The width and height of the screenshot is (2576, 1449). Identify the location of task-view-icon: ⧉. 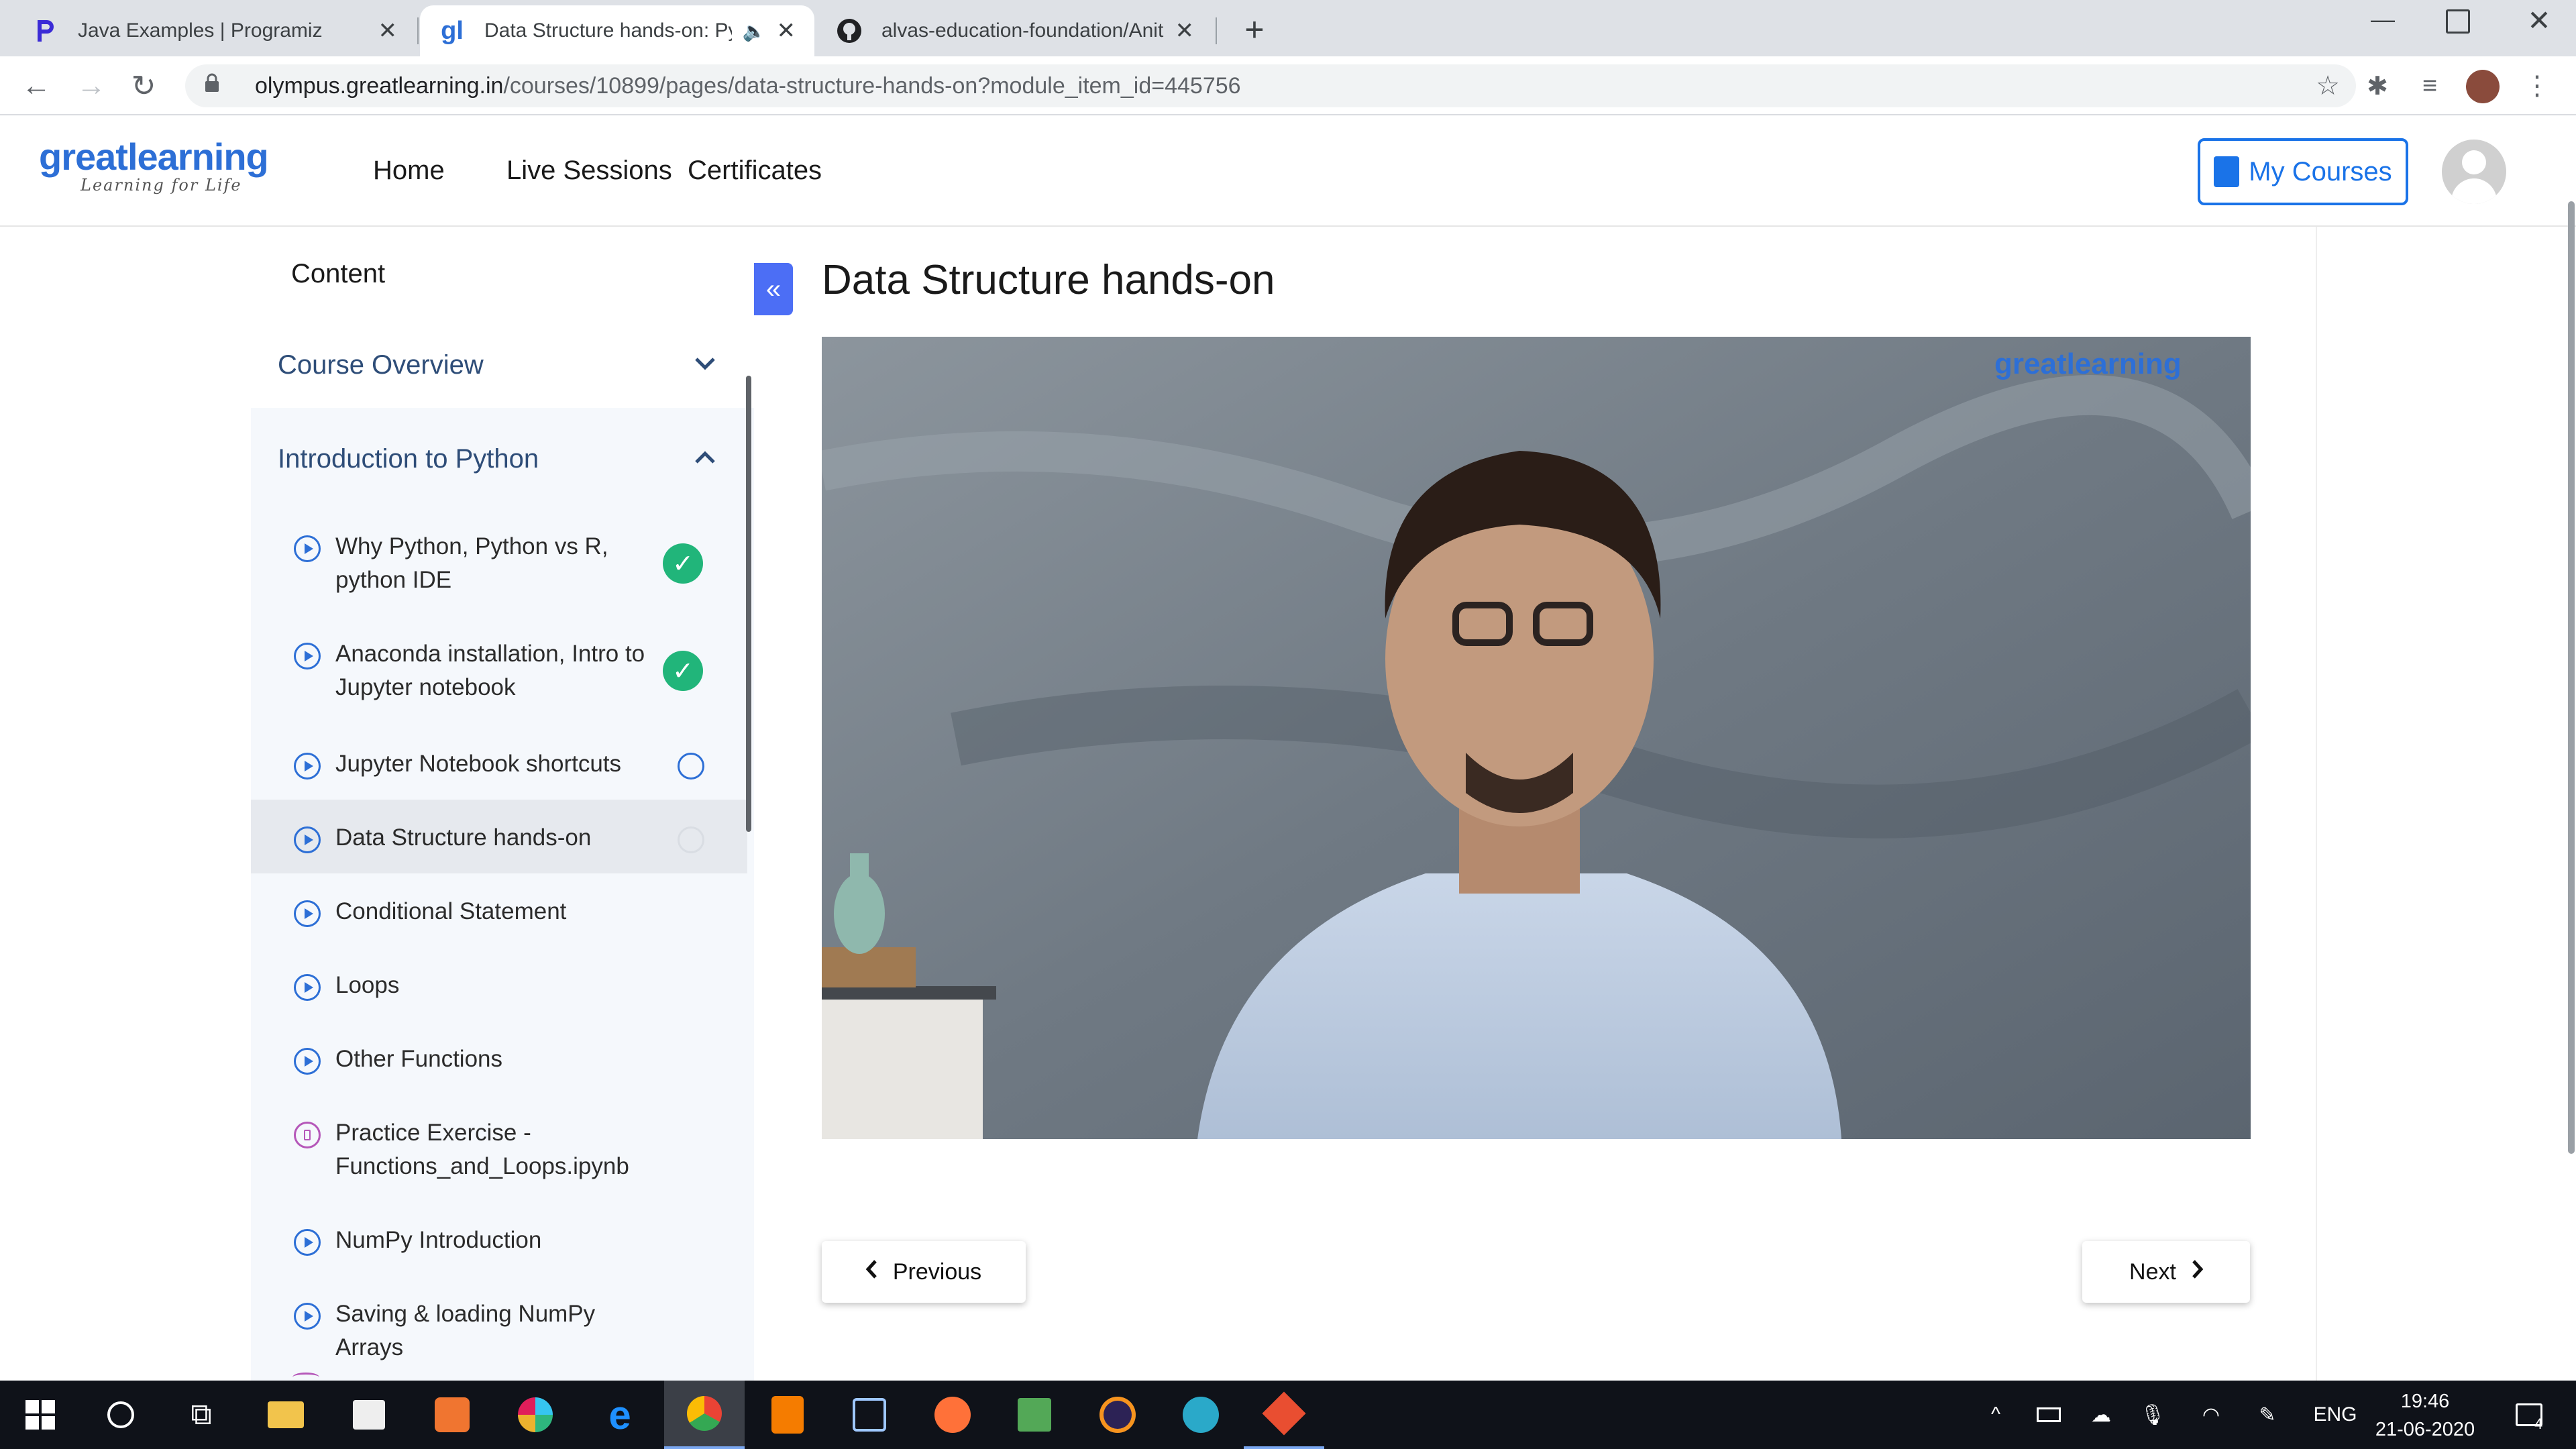
(201, 1415).